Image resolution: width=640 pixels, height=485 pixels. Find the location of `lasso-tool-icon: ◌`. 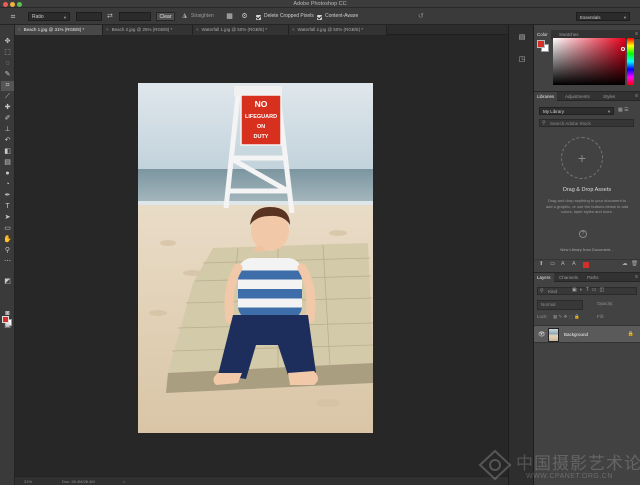

lasso-tool-icon: ◌ is located at coordinates (7, 64).